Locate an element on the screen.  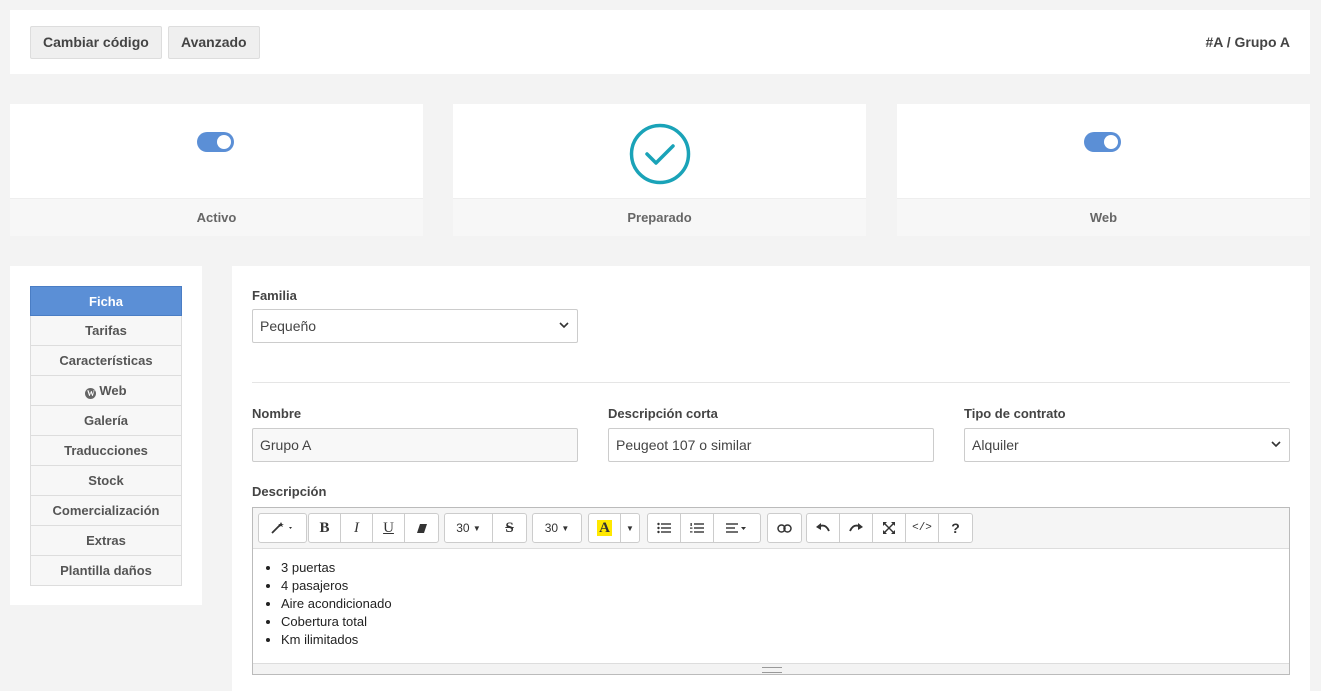
editor-resize-handle is located at coordinates (771, 668).